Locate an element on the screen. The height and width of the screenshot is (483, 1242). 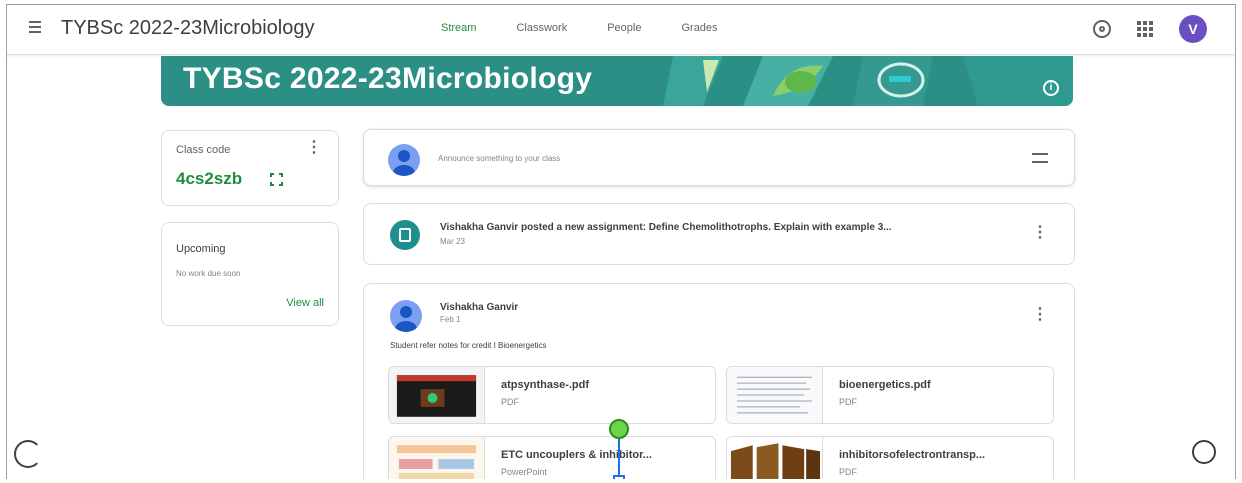
info-icon: i is located at coordinates (1051, 88).